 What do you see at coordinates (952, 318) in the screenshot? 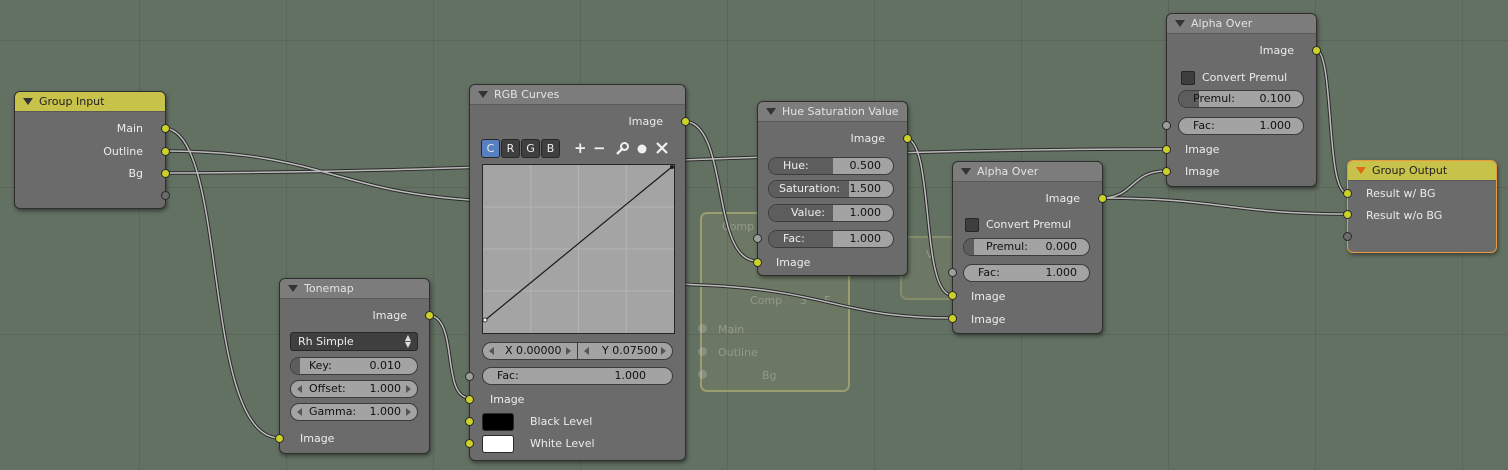
I see `alpha-over-1-input-b-socket` at bounding box center [952, 318].